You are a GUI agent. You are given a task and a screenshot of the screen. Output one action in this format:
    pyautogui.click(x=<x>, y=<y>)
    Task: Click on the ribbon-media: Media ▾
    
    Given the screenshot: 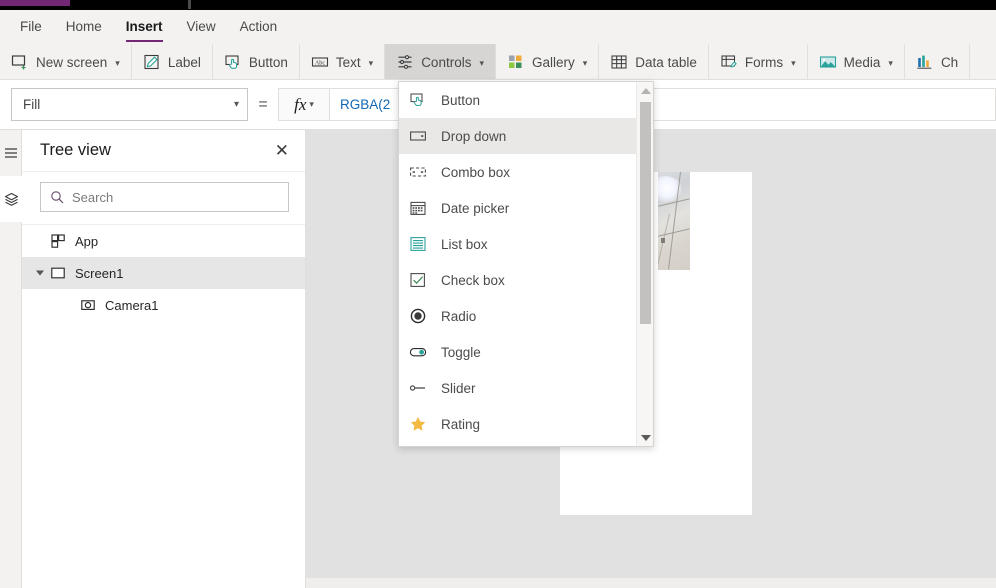 What is the action you would take?
    pyautogui.click(x=856, y=61)
    